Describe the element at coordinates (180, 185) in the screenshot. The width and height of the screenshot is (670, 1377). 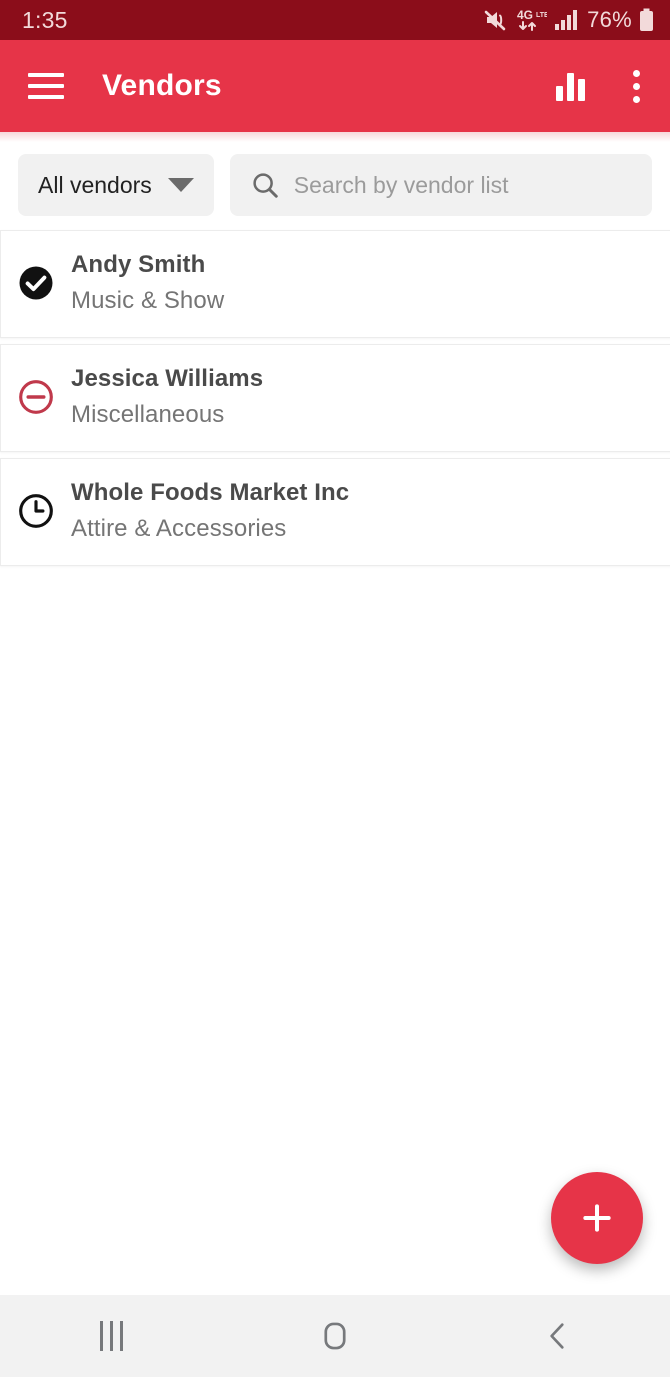
I see `chevron-down-icon` at that location.